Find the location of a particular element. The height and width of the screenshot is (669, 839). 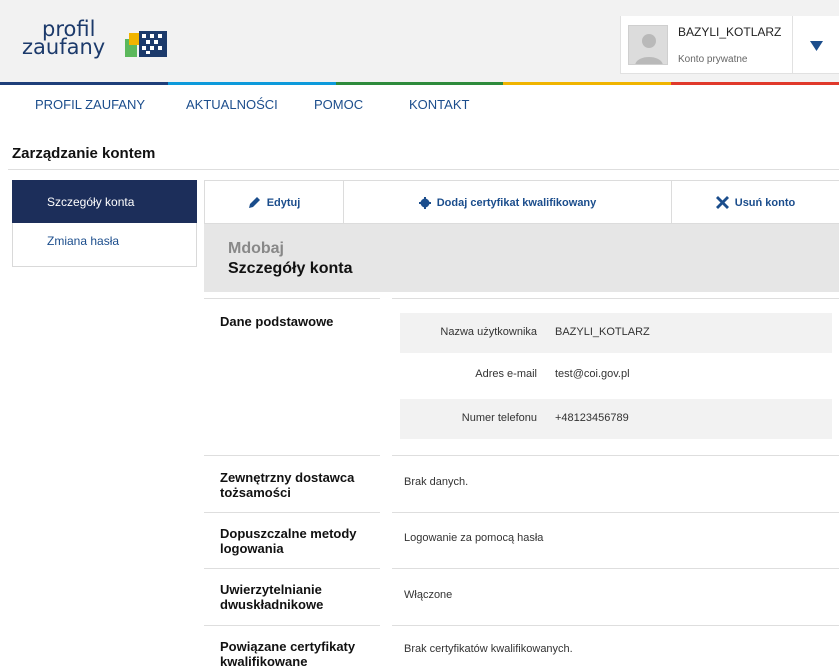

add-certificate-button: Dodaj certyfikat kwalifikowany is located at coordinates (507, 202).